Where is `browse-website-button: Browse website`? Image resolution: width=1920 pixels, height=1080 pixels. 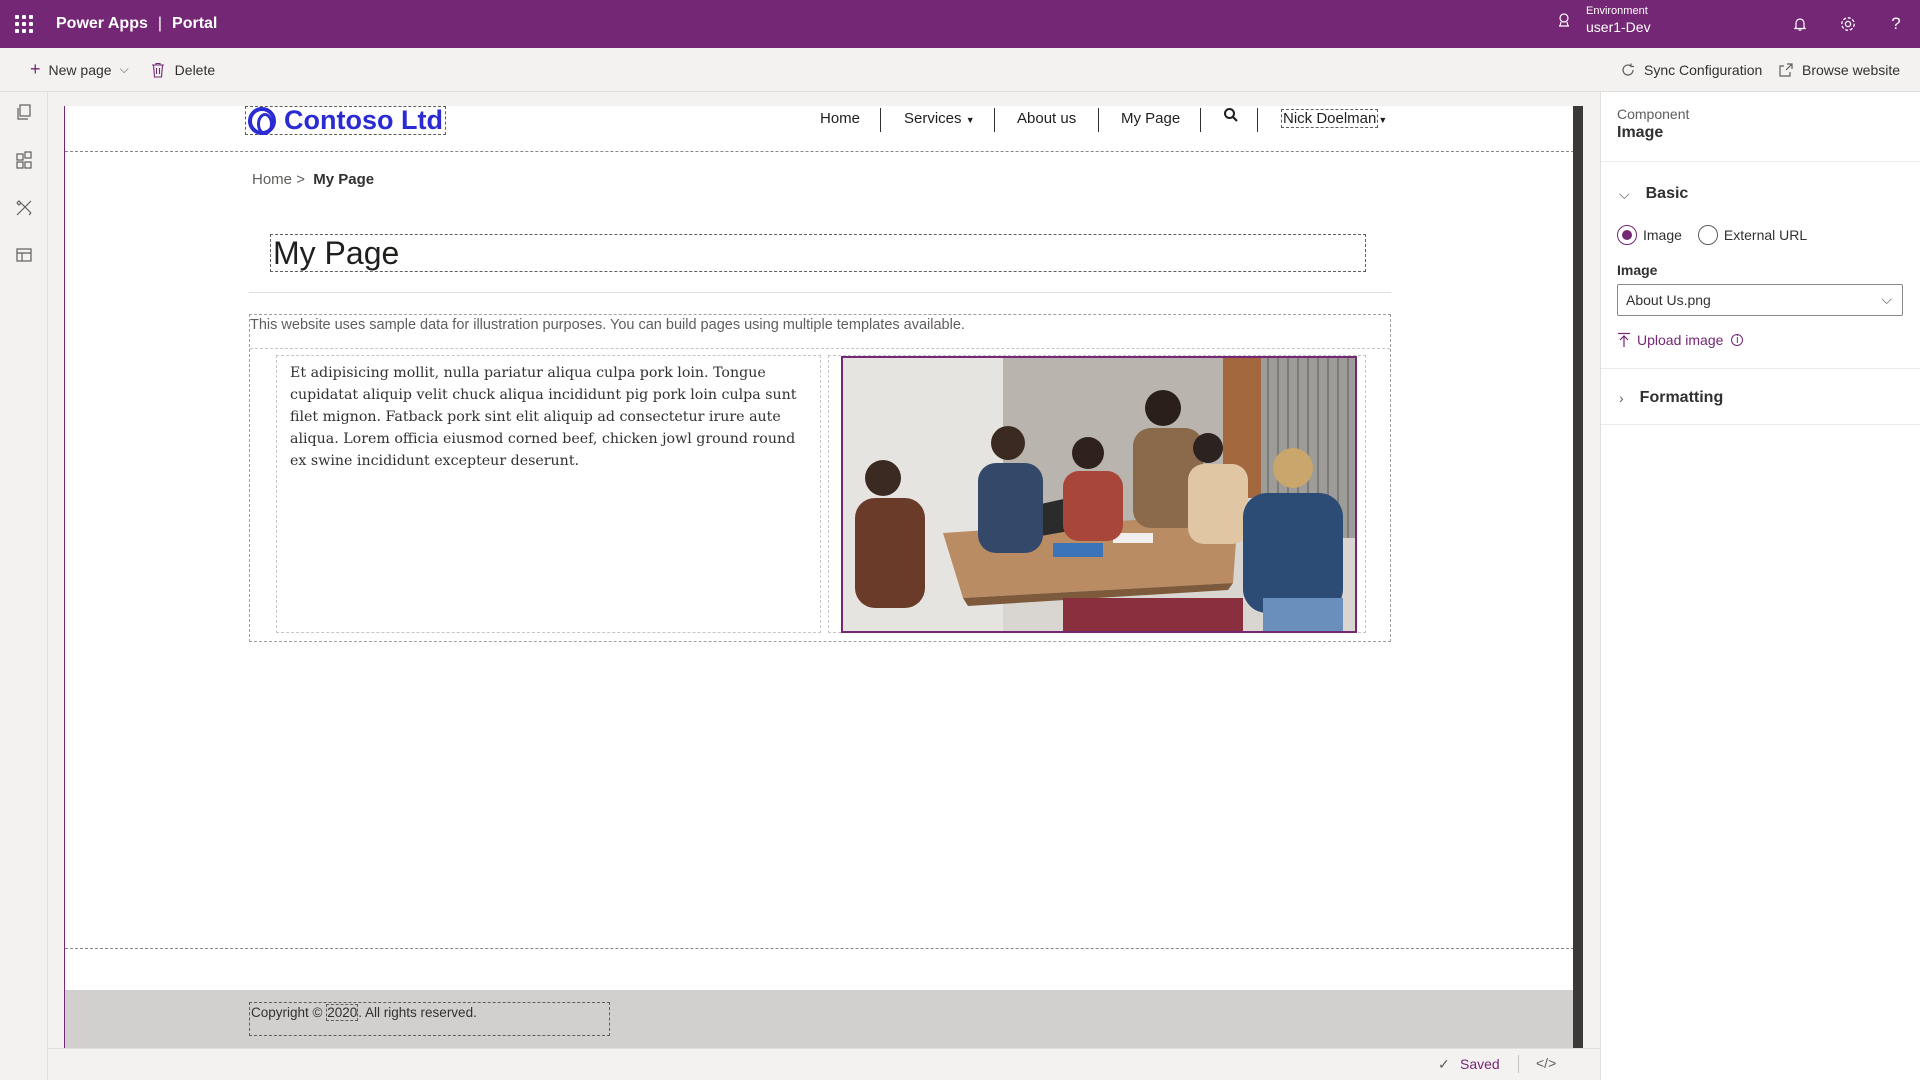
browse-website-button: Browse website is located at coordinates (1839, 70).